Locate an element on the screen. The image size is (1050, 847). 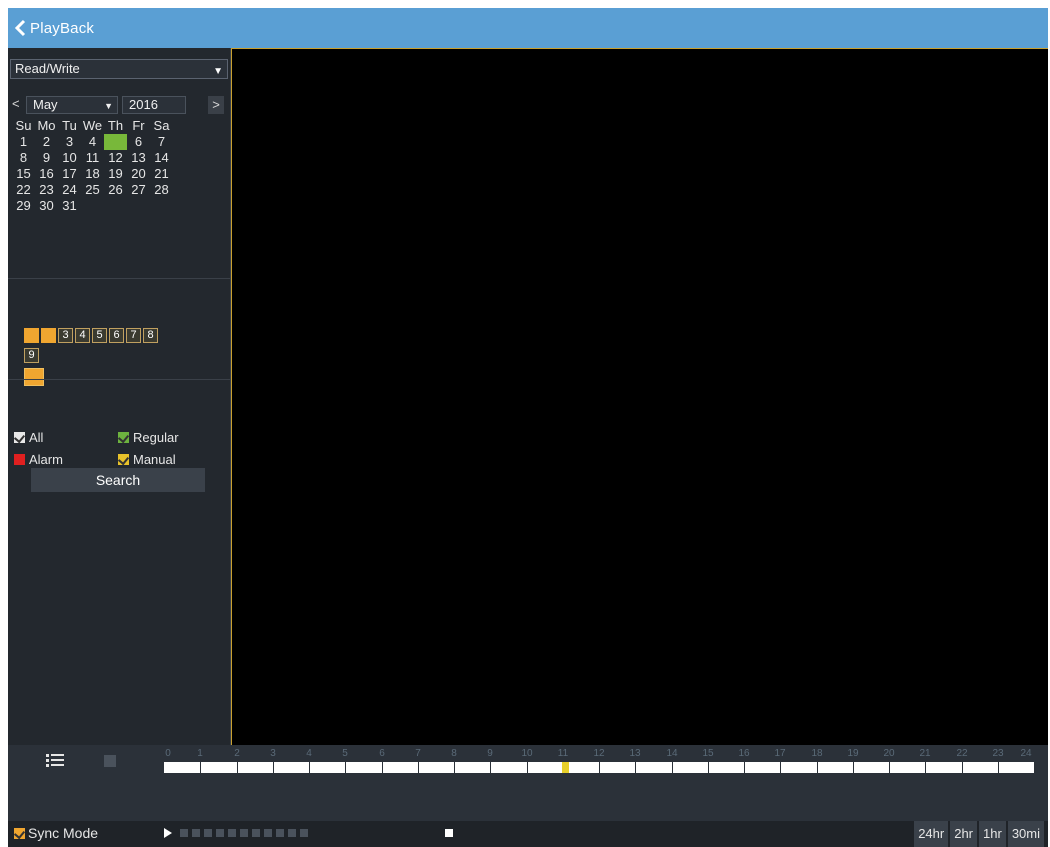
calendar-week-row: 29 30 31 is located at coordinates (112, 206).